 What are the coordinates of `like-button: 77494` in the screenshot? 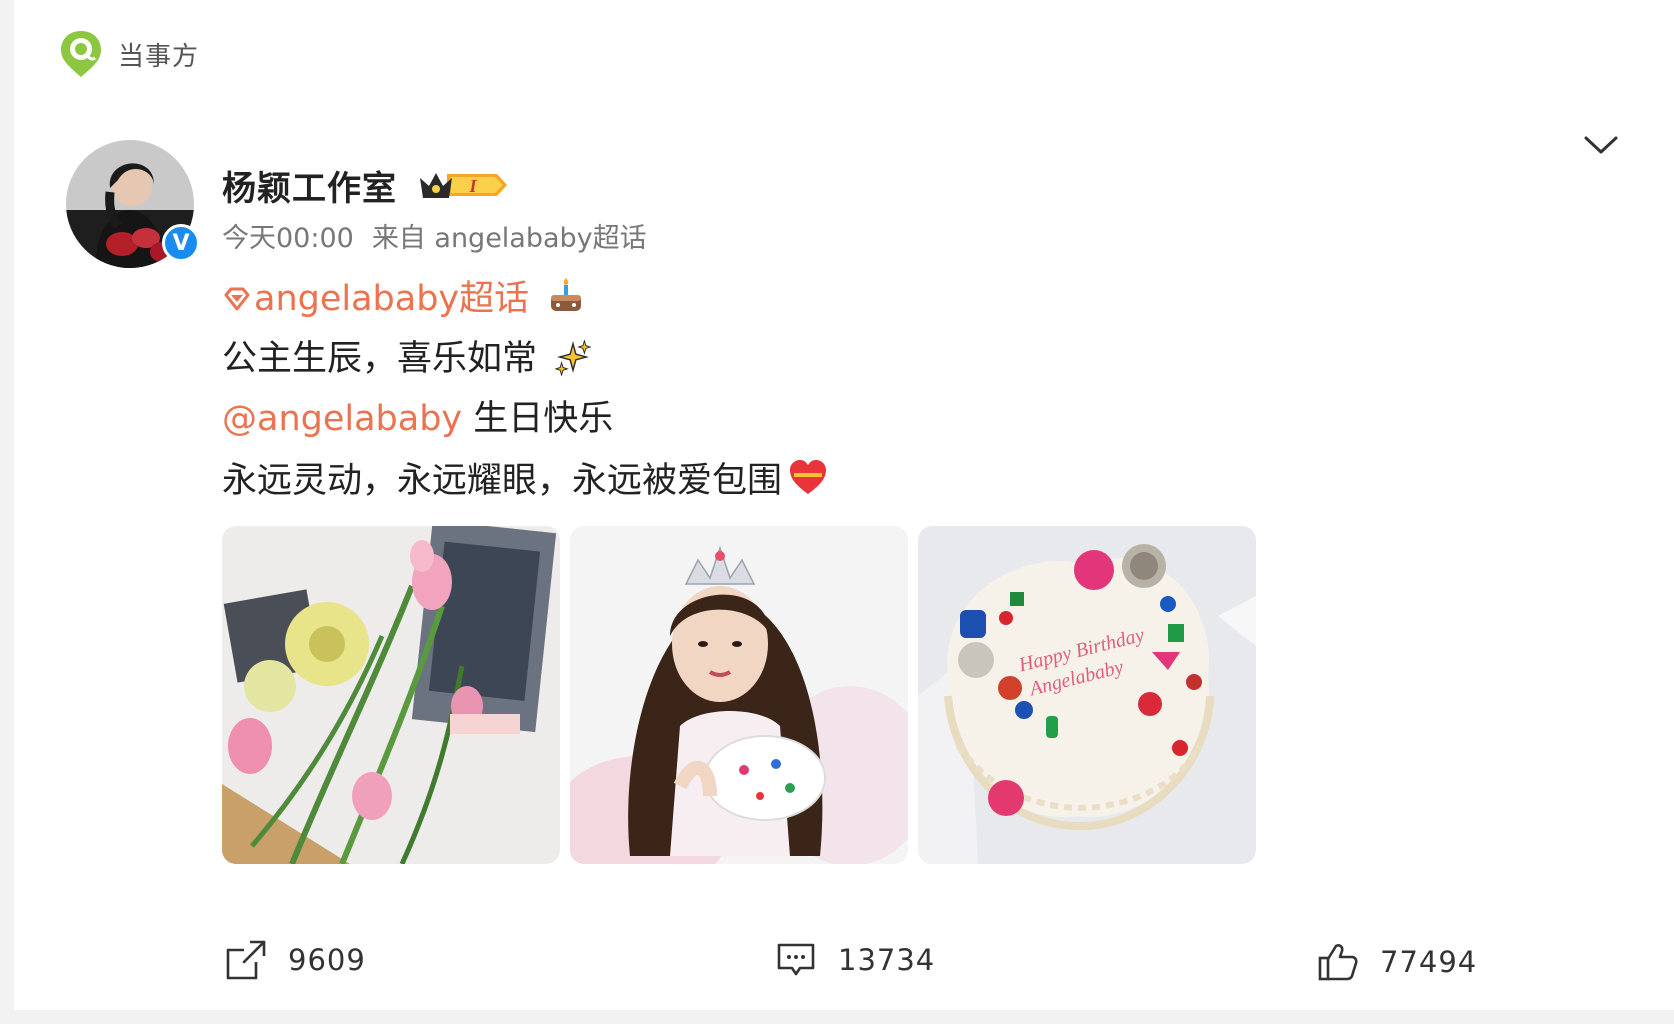 It's located at (1397, 962).